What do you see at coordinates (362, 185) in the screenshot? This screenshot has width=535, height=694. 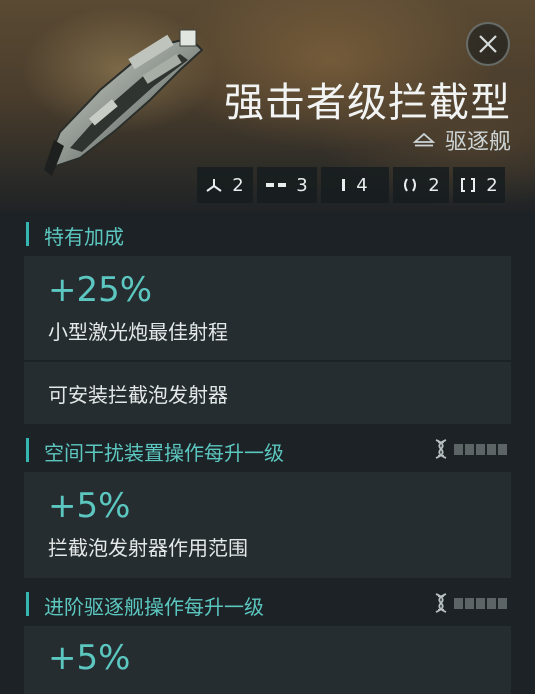 I see `low-slot-value: 4` at bounding box center [362, 185].